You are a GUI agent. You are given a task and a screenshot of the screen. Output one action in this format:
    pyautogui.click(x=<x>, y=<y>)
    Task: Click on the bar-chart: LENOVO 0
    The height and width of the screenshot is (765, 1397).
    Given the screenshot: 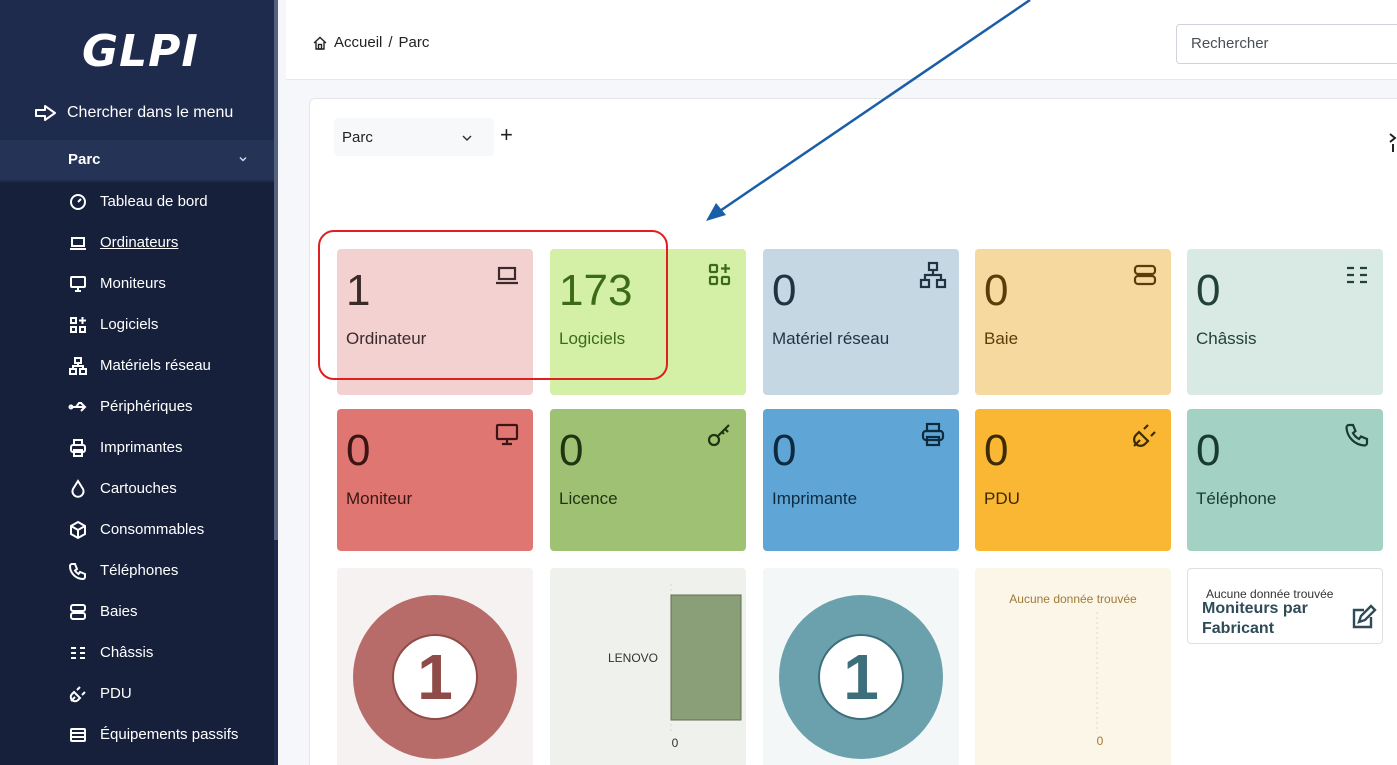 What is the action you would take?
    pyautogui.click(x=675, y=667)
    